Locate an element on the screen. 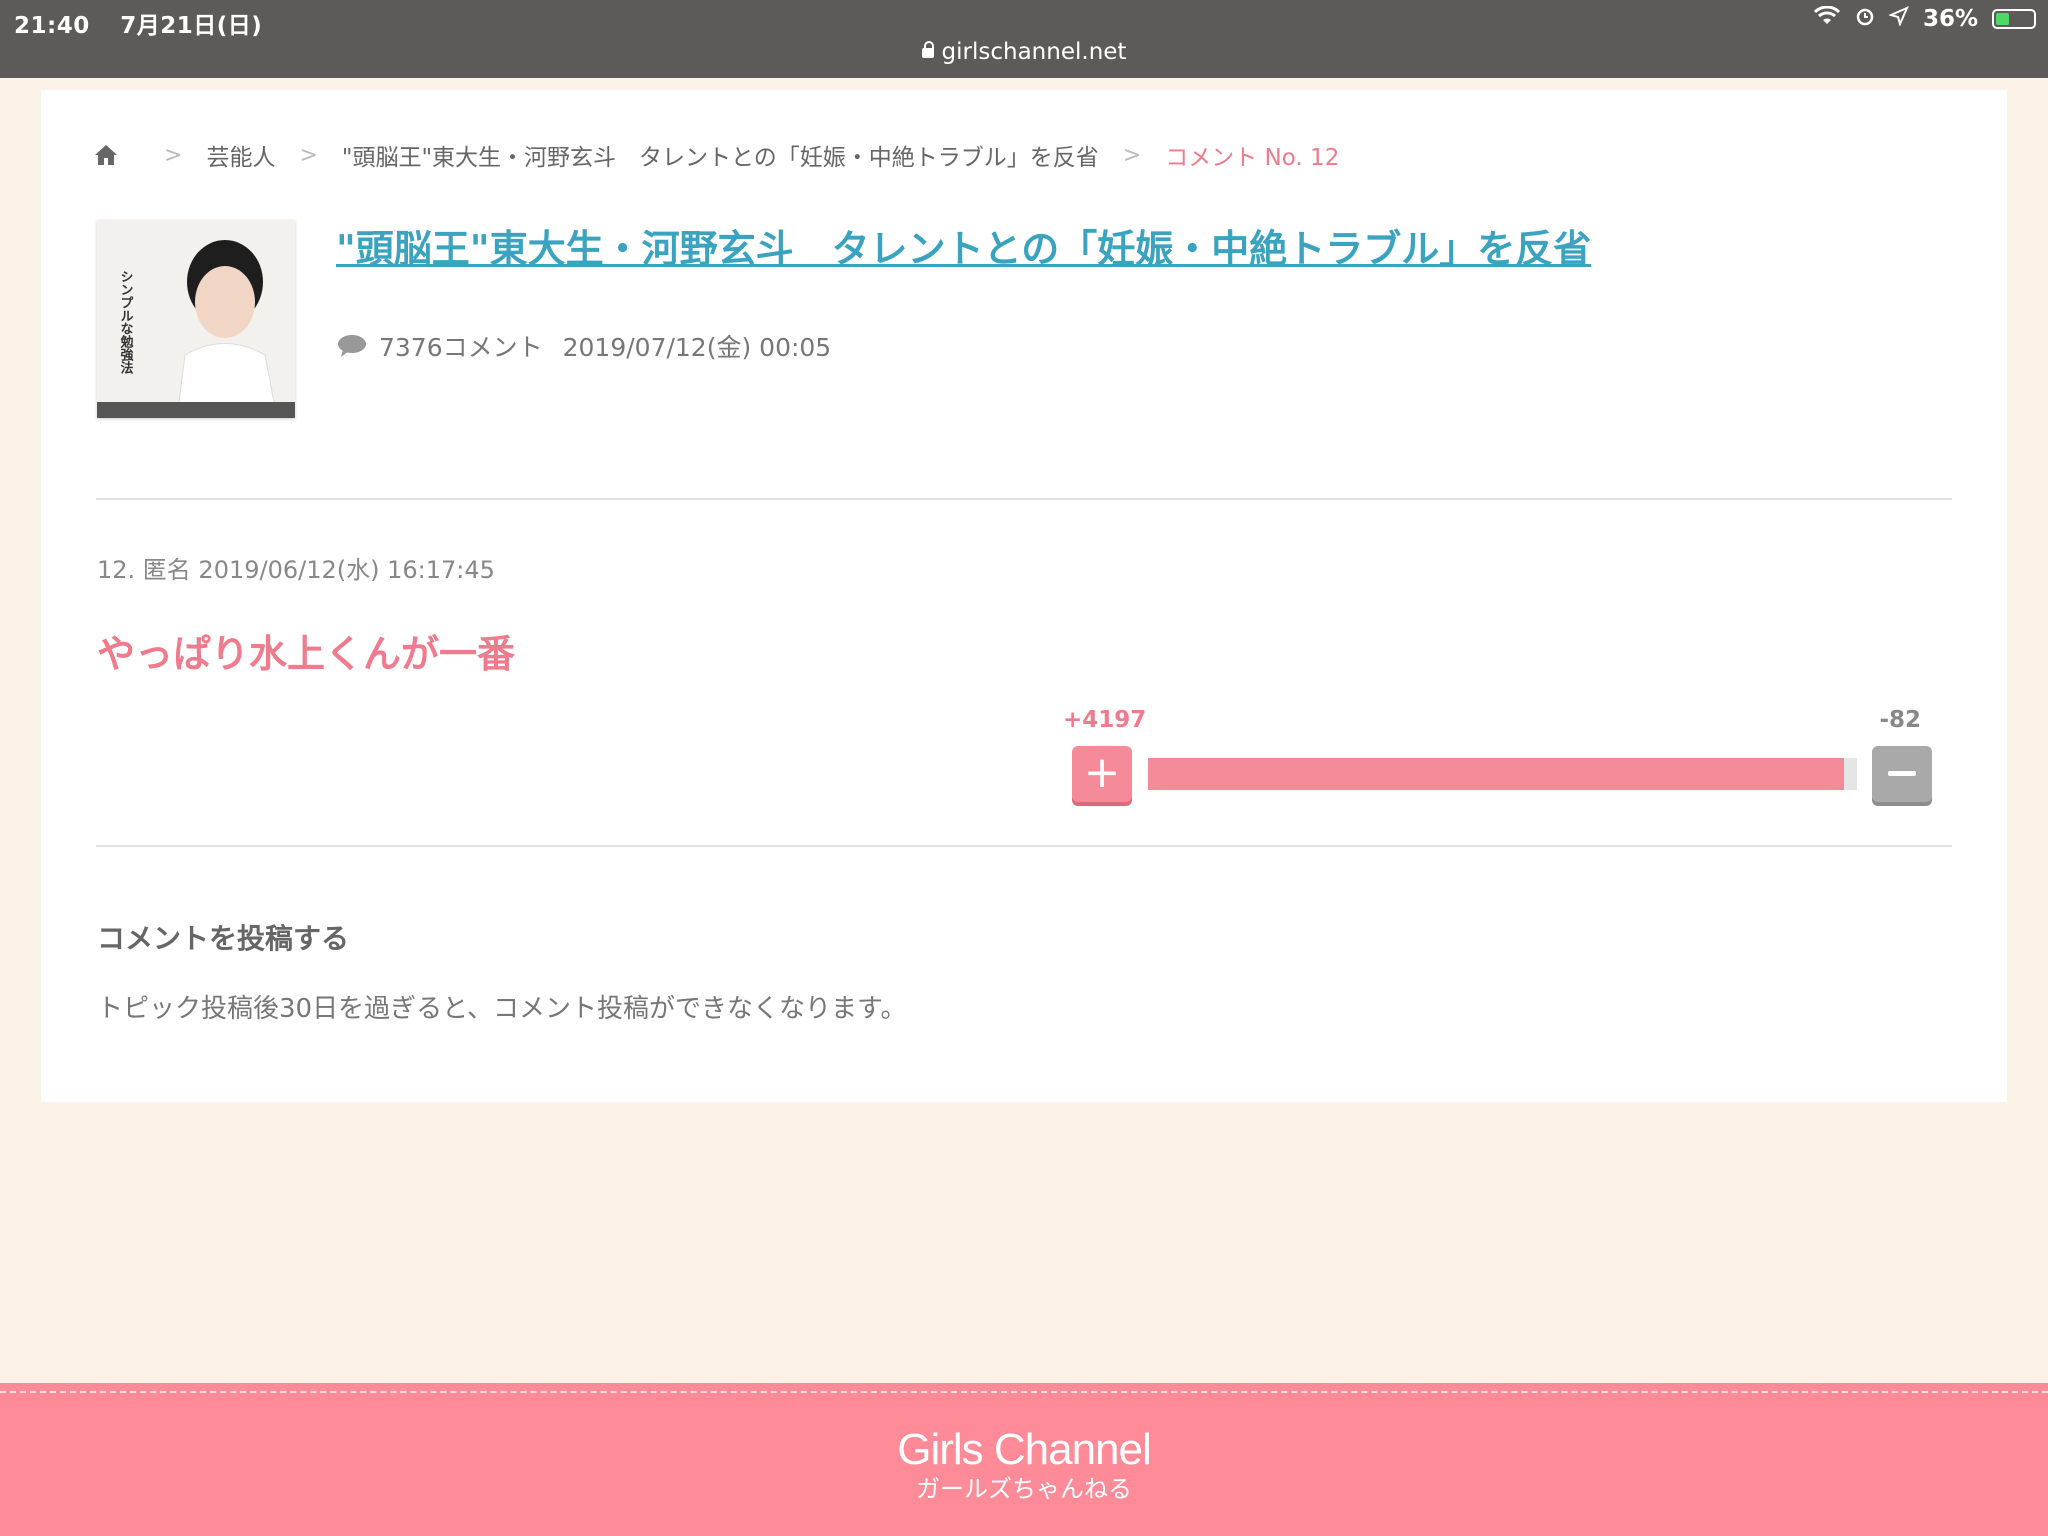 The image size is (2048, 1536). footer: Girls Channel ガールズちゃんねる is located at coordinates (1024, 1459).